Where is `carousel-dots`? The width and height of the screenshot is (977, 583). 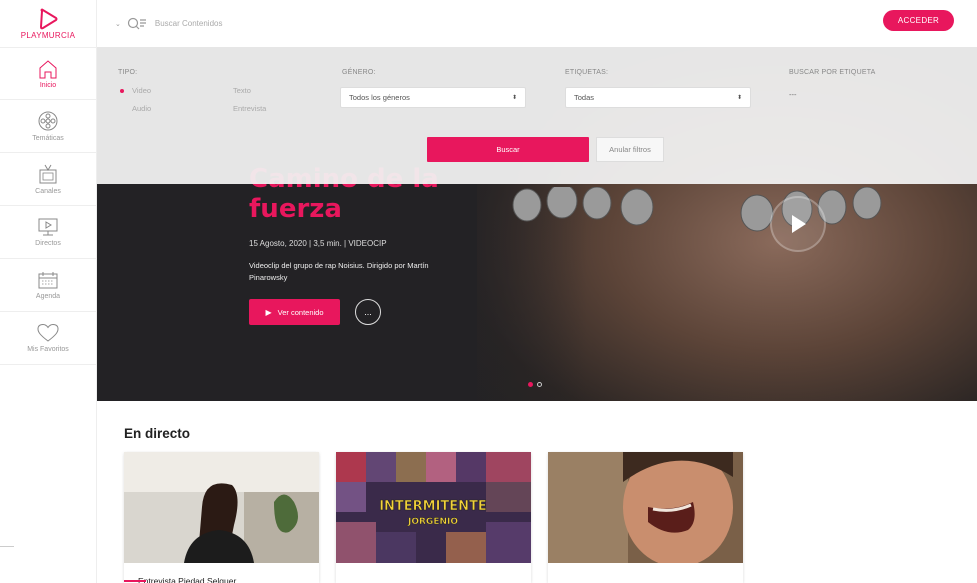
carousel-dots is located at coordinates (535, 384).